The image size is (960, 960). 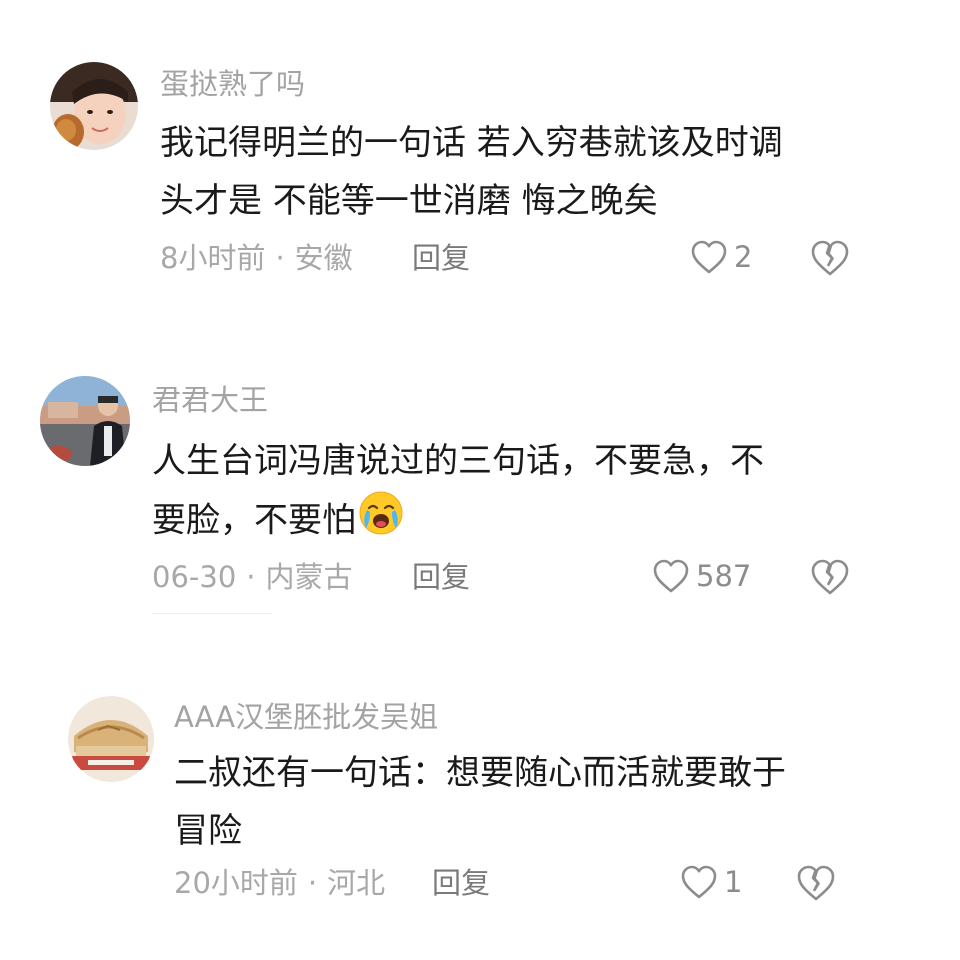 I want to click on comment-location: 河北, so click(x=356, y=883).